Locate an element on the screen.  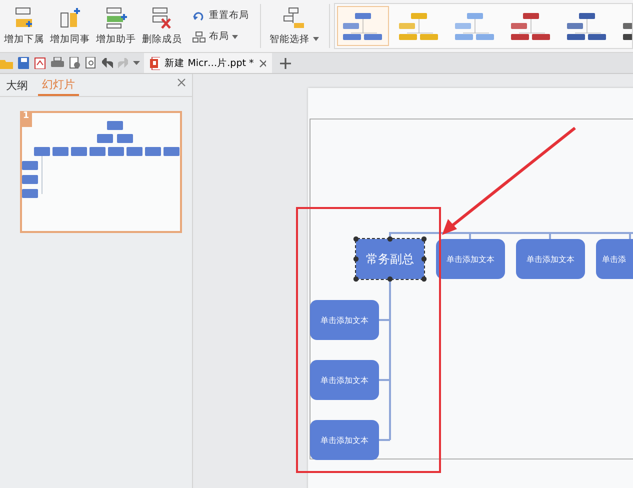
preview-icon is located at coordinates (91, 63).